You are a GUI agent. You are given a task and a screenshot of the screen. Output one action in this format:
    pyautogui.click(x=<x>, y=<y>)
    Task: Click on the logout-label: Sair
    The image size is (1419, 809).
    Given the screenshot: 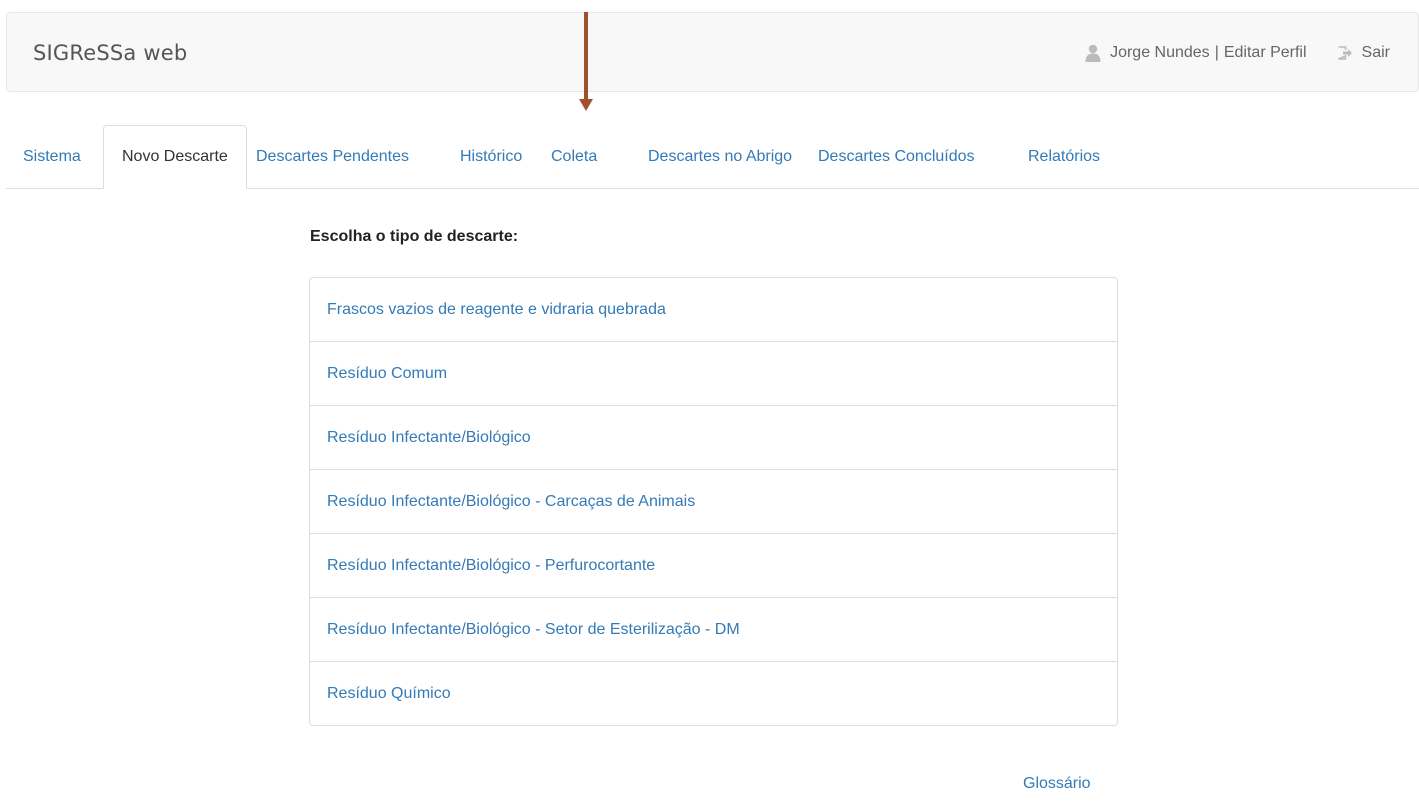 What is the action you would take?
    pyautogui.click(x=1375, y=52)
    